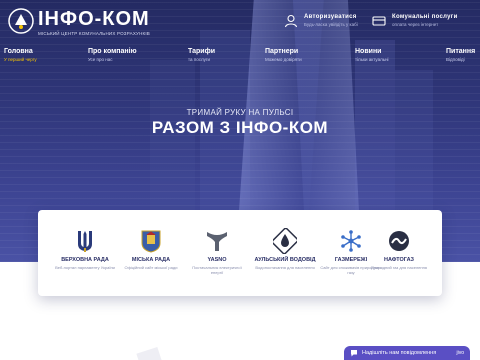  Describe the element at coordinates (151, 267) in the screenshot. I see `partner-description: Офіційний сайт міської ради` at that location.